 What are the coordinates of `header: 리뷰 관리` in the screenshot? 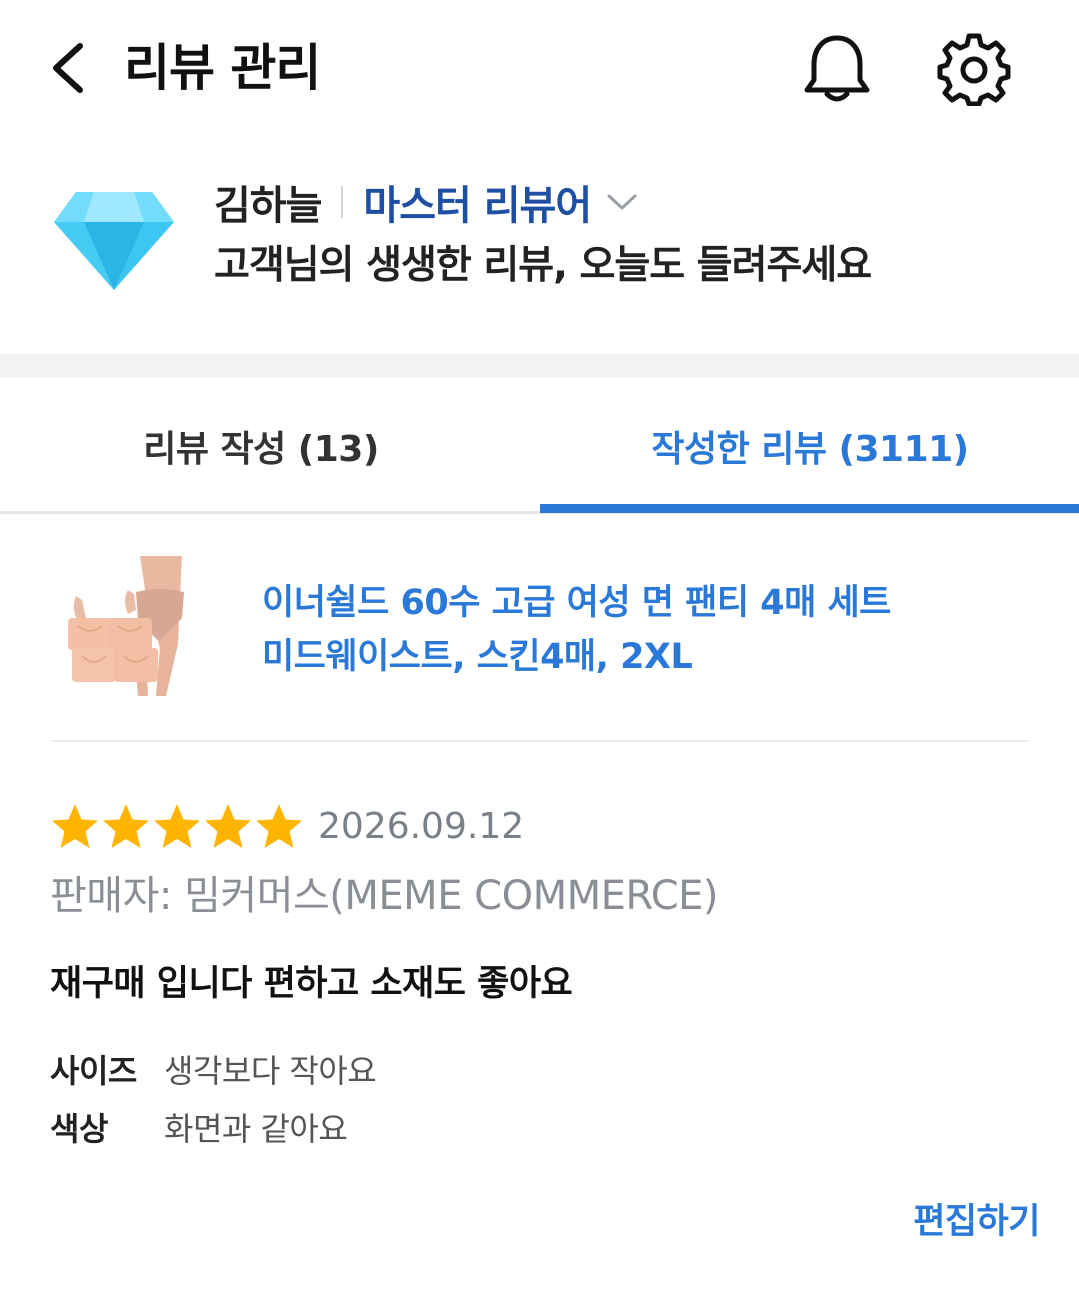 It's located at (539, 70).